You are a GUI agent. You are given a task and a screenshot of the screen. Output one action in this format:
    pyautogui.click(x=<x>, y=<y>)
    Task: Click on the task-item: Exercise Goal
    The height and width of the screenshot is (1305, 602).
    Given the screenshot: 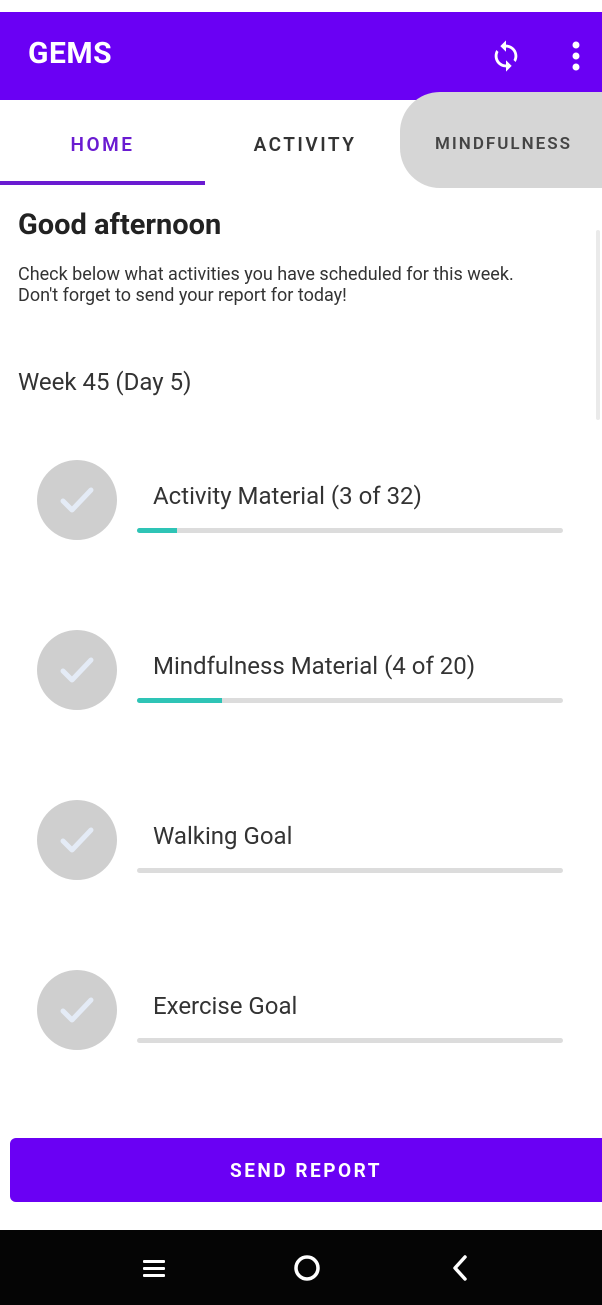 What is the action you would take?
    pyautogui.click(x=301, y=1015)
    